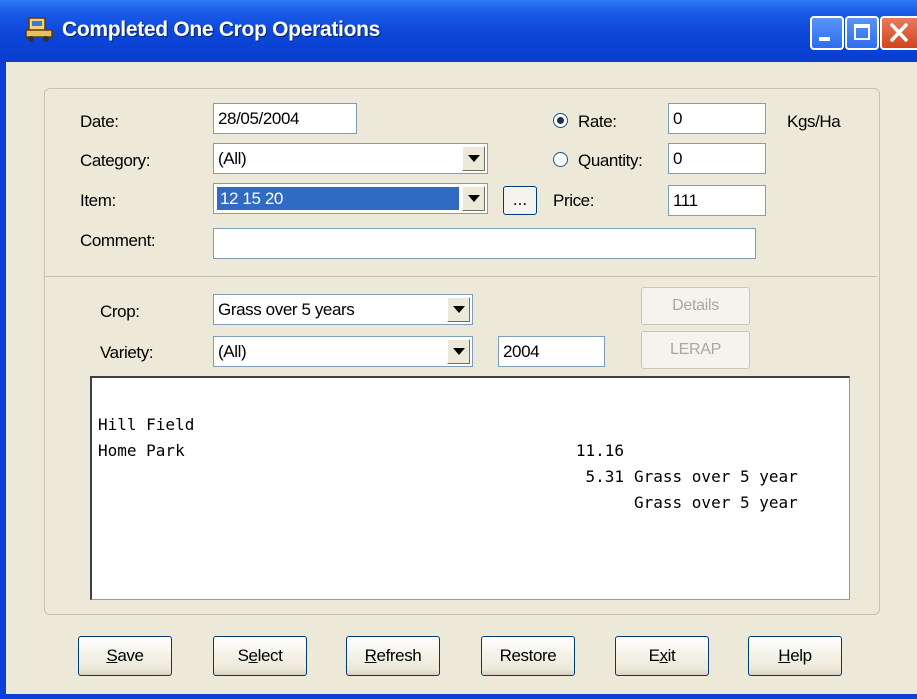  Describe the element at coordinates (599, 450) in the screenshot. I see `field-area: 11.16` at that location.